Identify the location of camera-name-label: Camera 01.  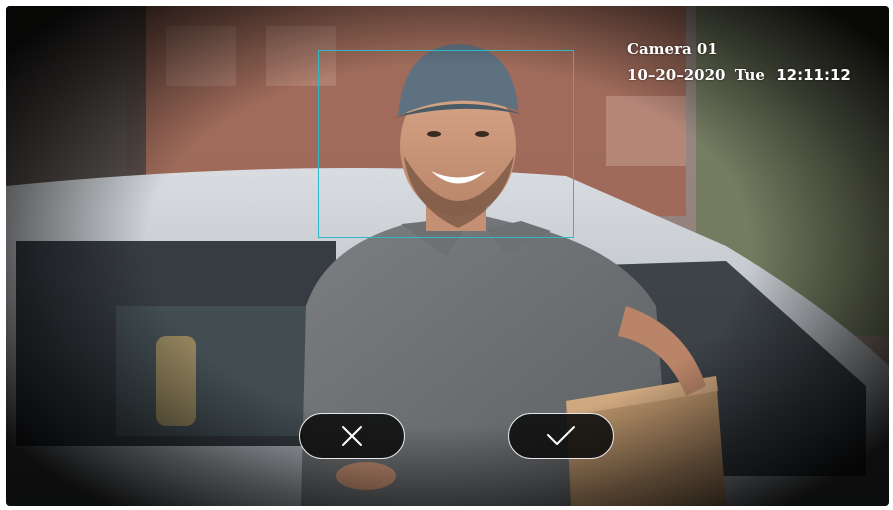
(672, 49).